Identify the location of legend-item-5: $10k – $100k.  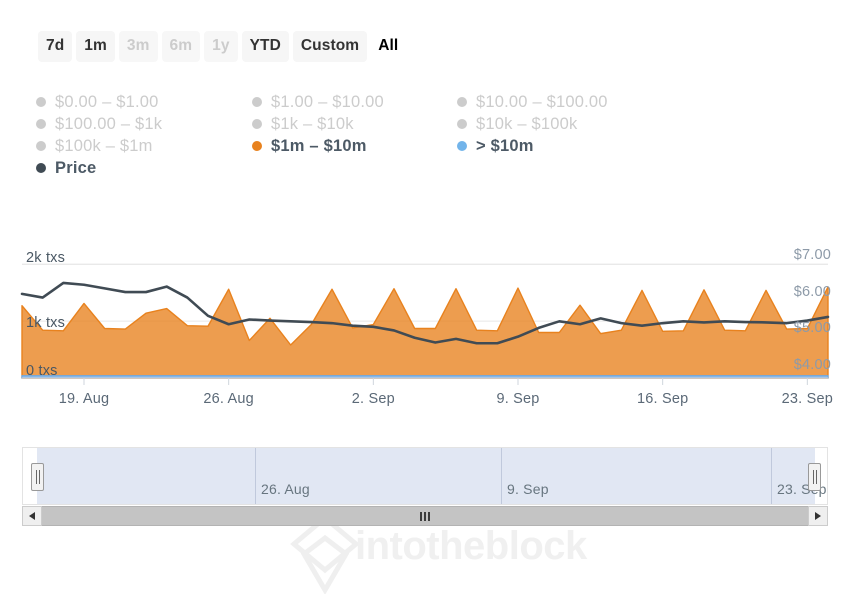
(572, 124).